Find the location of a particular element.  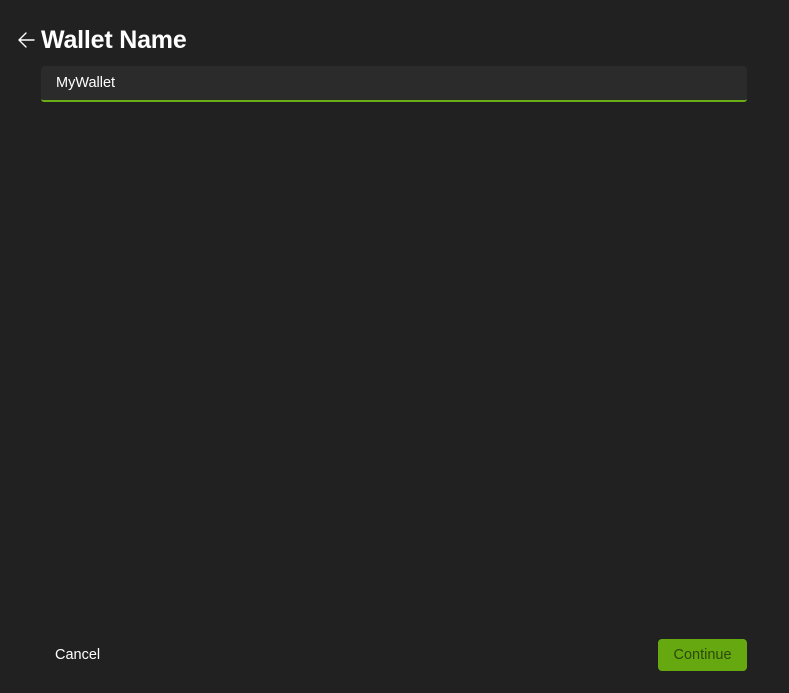

arrow-left-icon is located at coordinates (26, 40).